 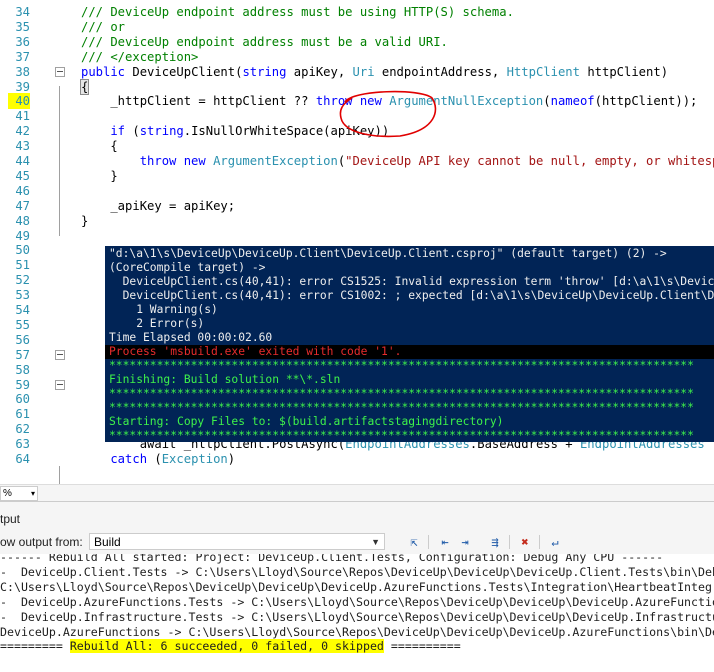 What do you see at coordinates (352, 101) in the screenshot?
I see `code-token: throw new` at bounding box center [352, 101].